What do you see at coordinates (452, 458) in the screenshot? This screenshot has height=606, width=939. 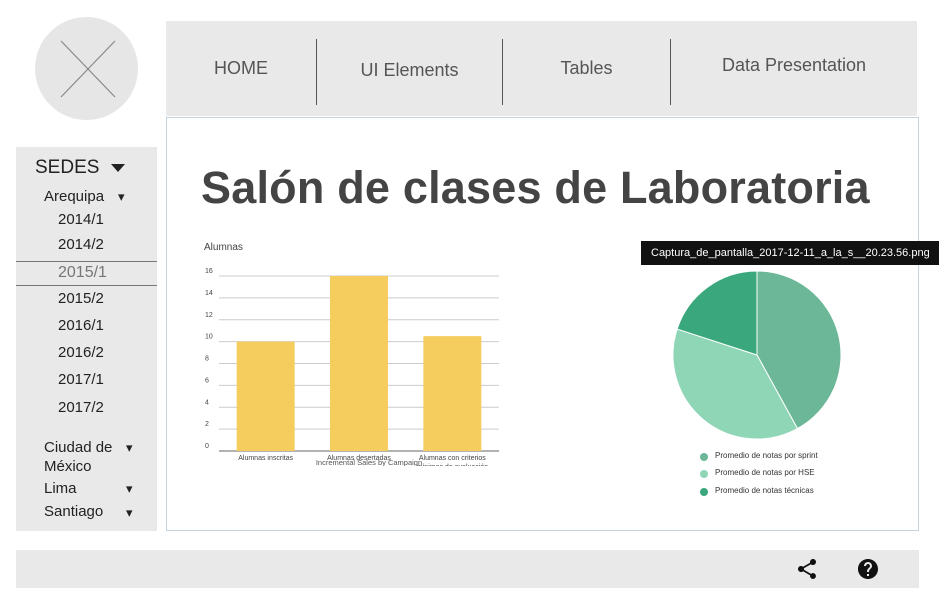 I see `x-tick-label: Alumnas con criterios` at bounding box center [452, 458].